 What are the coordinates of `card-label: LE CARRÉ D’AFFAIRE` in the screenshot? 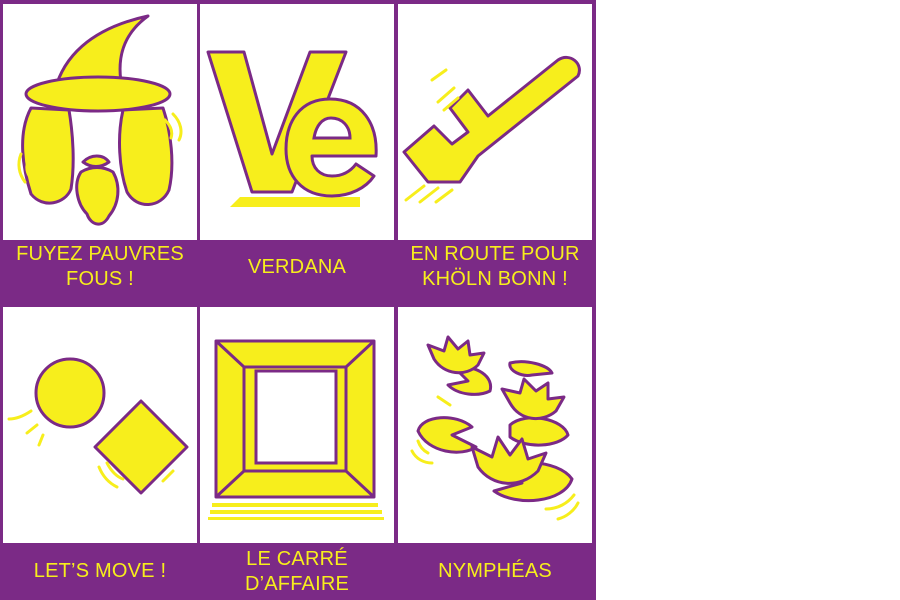 It's located at (297, 571).